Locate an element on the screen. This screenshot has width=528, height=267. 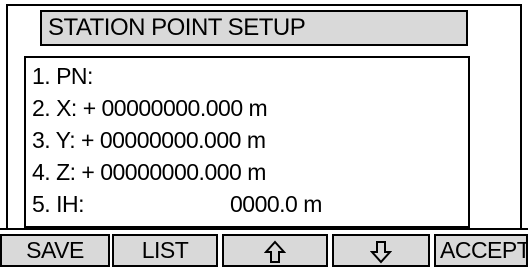
field-z: 4. Z: + 00000000.000 m is located at coordinates (149, 172).